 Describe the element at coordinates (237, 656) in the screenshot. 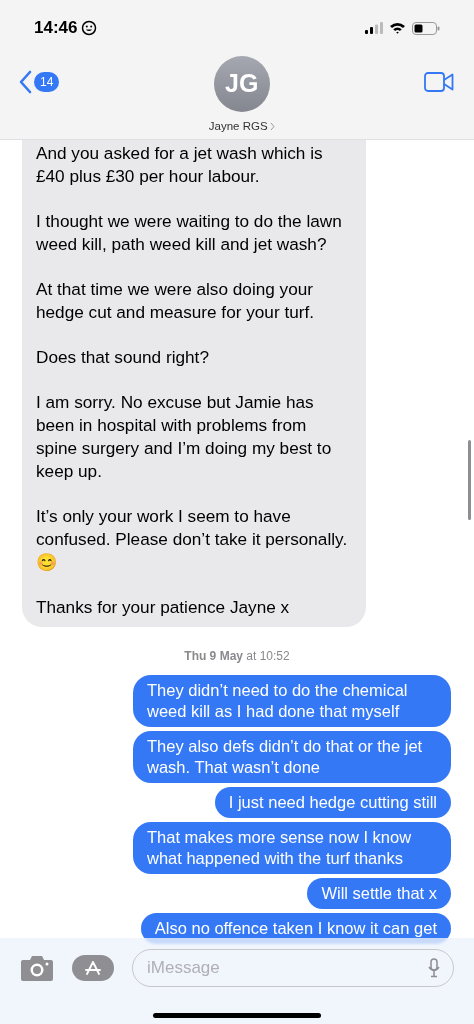

I see `message-timestamp: Thu 9 May at 10:52` at that location.